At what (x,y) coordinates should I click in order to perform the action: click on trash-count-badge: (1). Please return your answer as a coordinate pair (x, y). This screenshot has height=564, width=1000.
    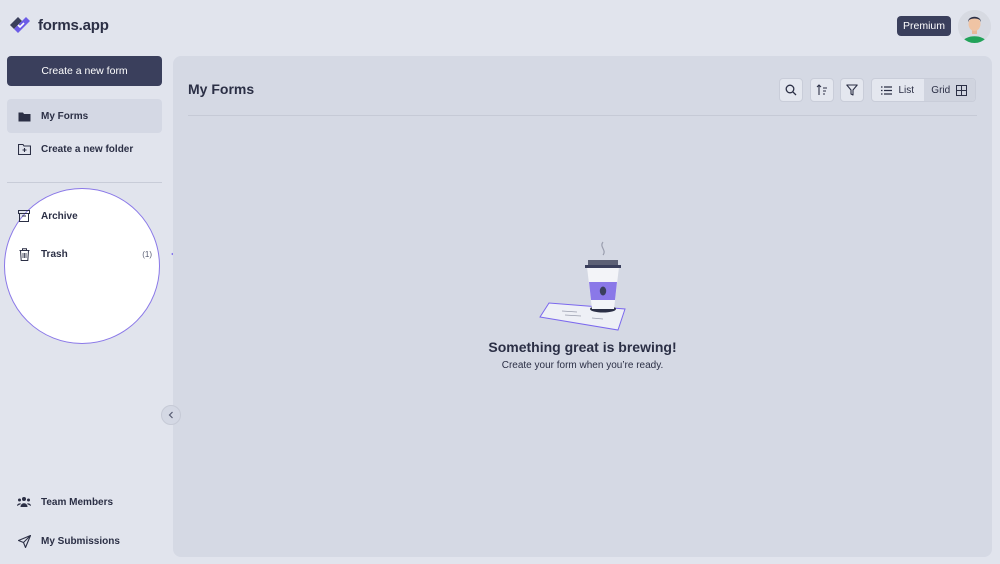
    Looking at the image, I should click on (147, 254).